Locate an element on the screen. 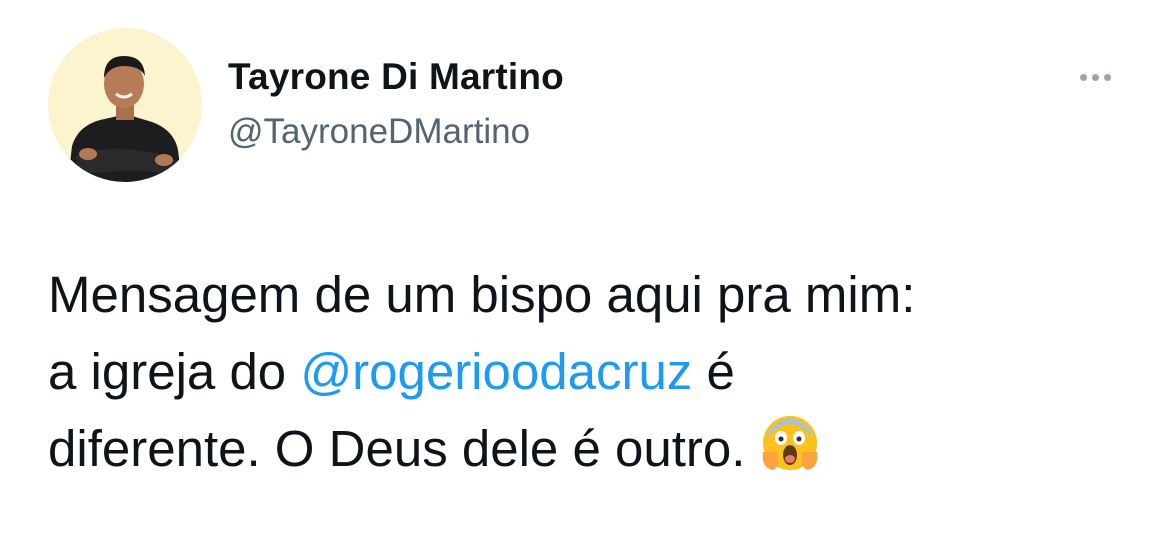  tweet-text-fragment: é is located at coordinates (713, 371).